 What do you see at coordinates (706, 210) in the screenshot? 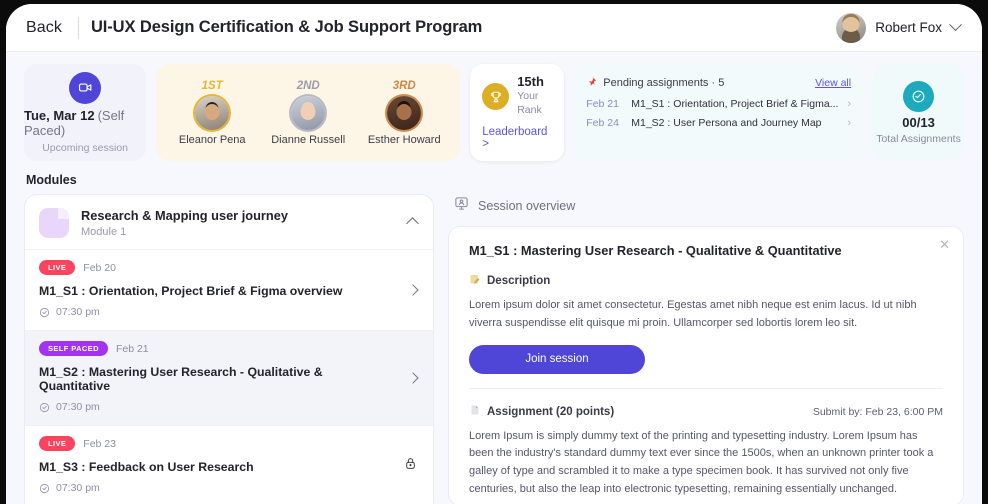
I see `overview-header: Session overview` at bounding box center [706, 210].